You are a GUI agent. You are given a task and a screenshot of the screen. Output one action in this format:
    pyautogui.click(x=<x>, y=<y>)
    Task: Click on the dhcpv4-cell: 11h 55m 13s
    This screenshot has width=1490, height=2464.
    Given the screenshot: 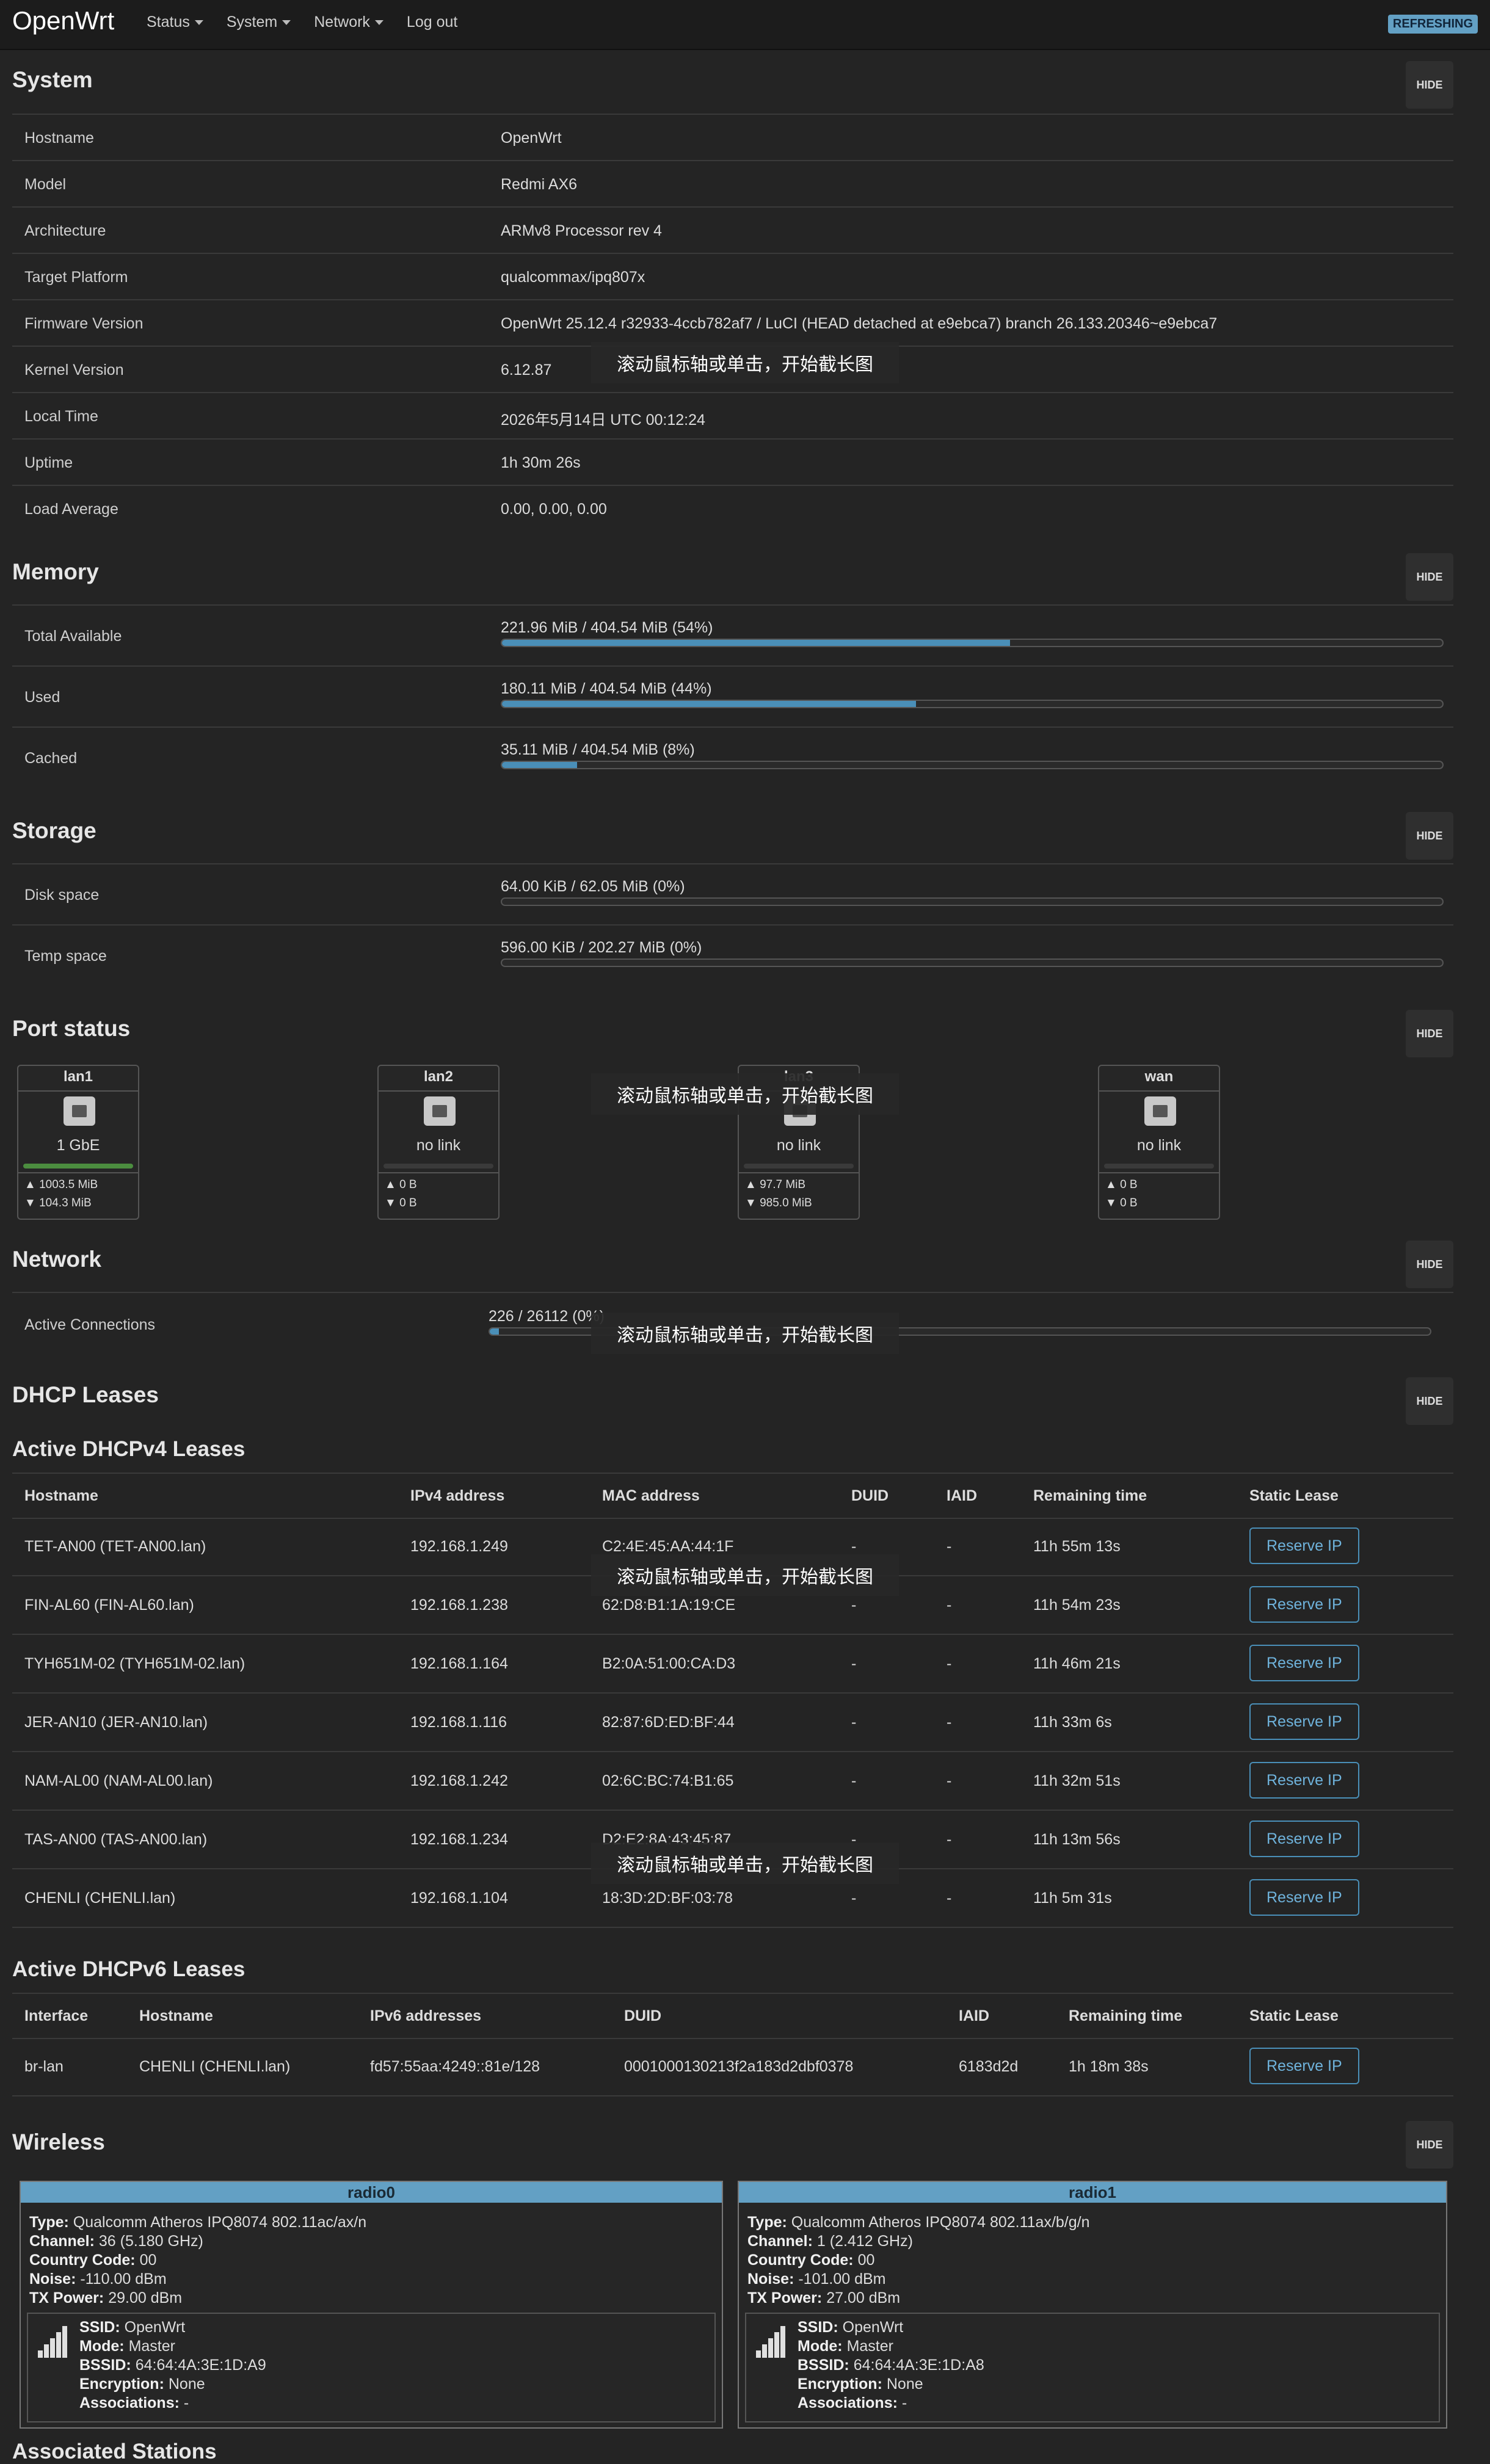 What is the action you would take?
    pyautogui.click(x=1077, y=1547)
    